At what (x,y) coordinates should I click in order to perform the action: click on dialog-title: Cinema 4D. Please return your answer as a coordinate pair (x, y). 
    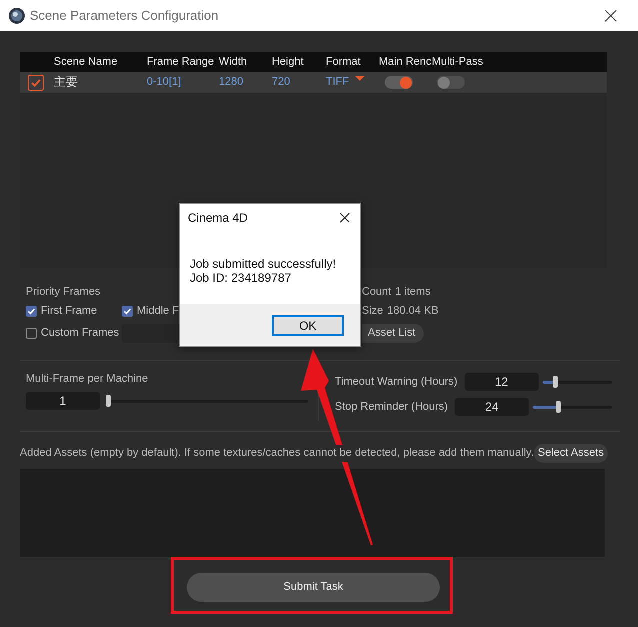
    Looking at the image, I should click on (218, 218).